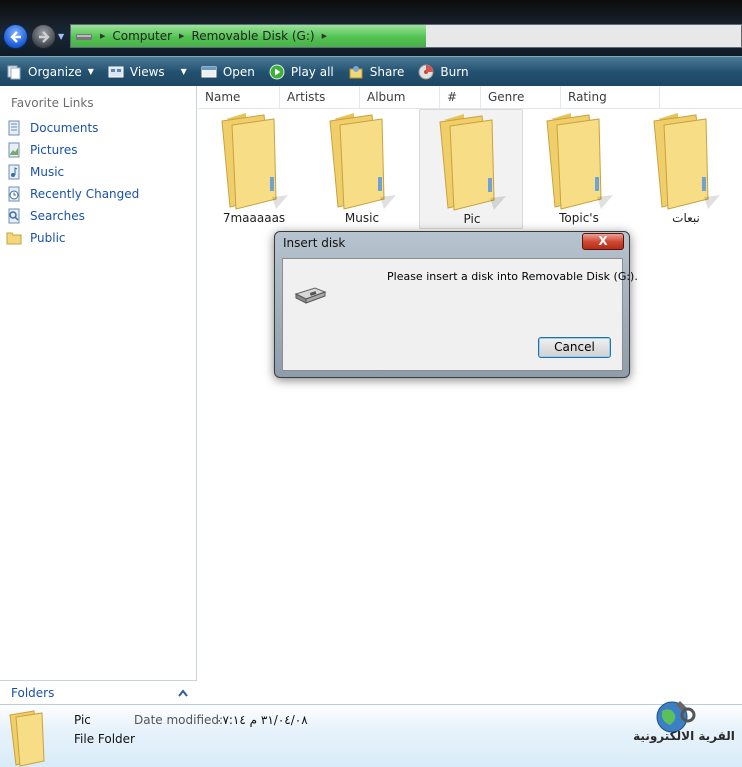 Image resolution: width=742 pixels, height=767 pixels. I want to click on burn-button: Burn, so click(443, 72).